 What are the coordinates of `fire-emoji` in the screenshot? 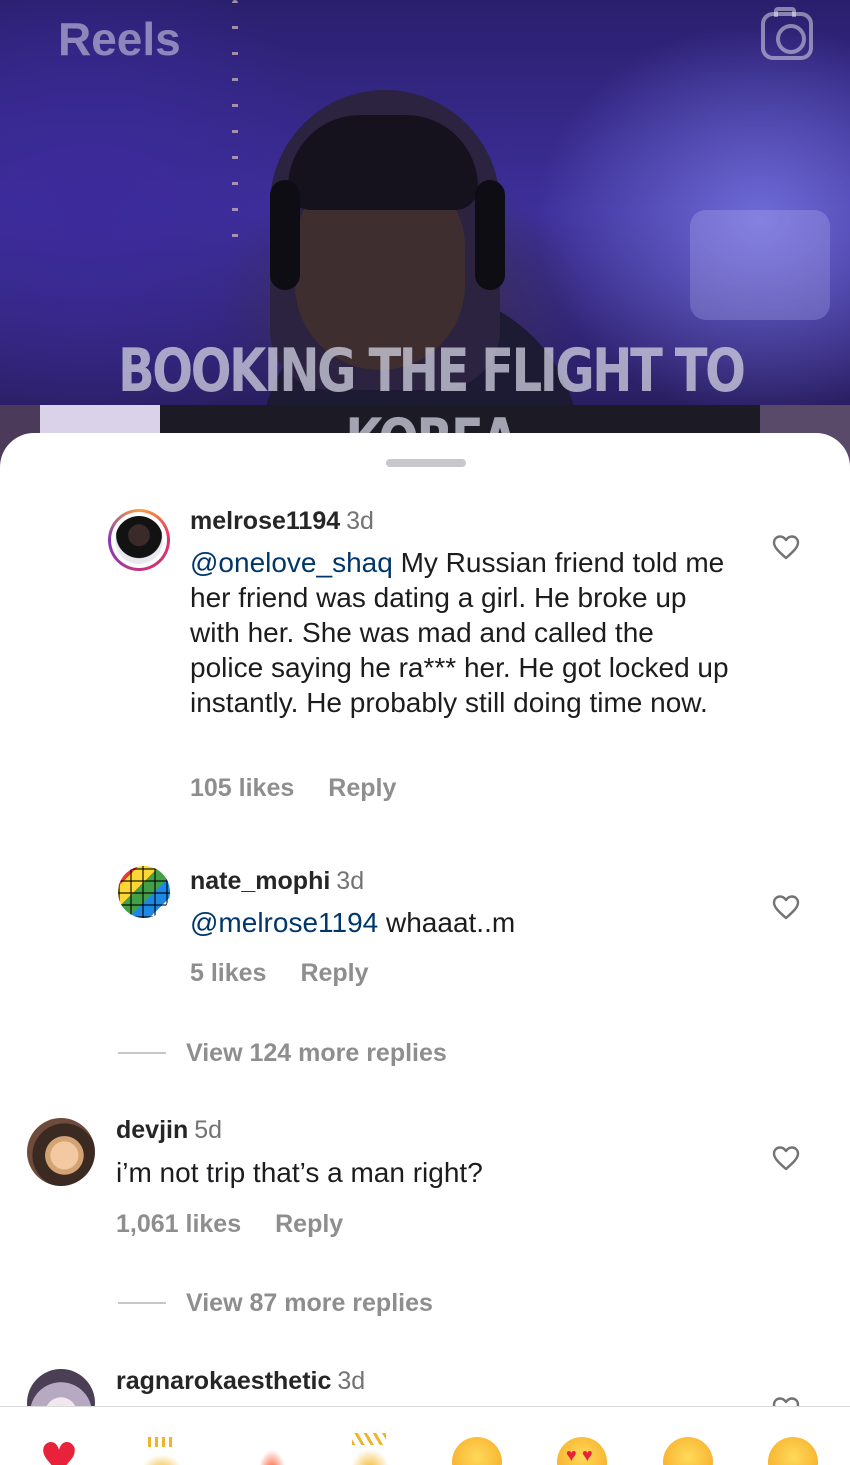 It's located at (272, 1451).